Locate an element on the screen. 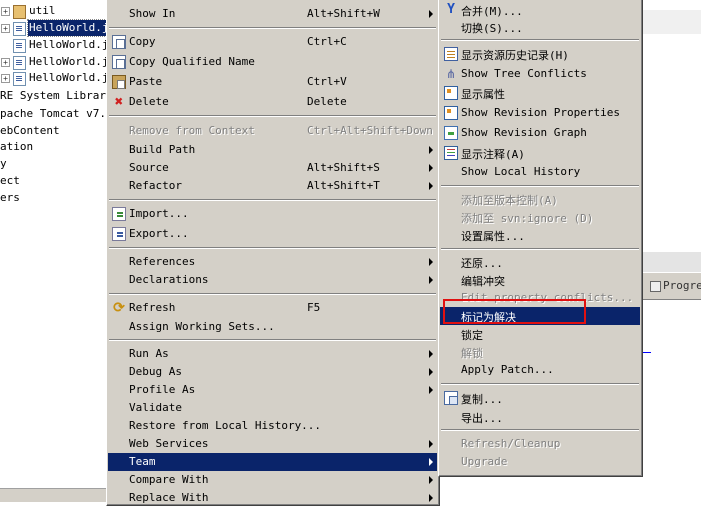 This screenshot has height=507, width=701. menu-item-label: Remove from Context is located at coordinates (192, 130).